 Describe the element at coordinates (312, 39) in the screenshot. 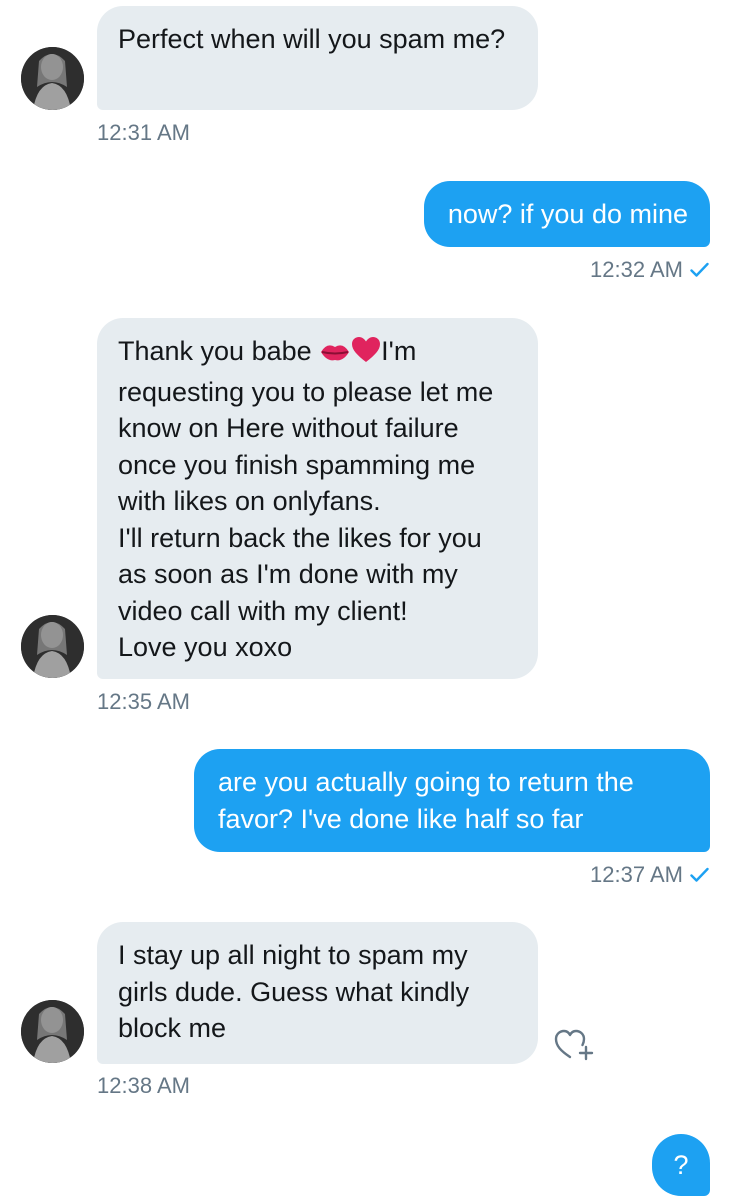

I see `message-text: Perfect when will you spam me?` at that location.